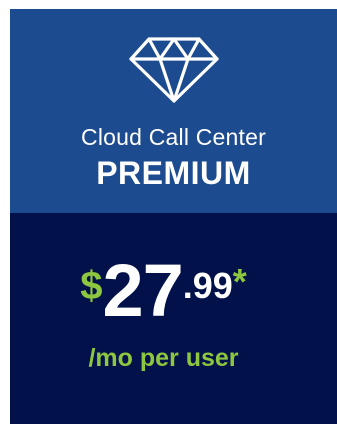  I want to click on billing-period: /mo per user, so click(163, 358).